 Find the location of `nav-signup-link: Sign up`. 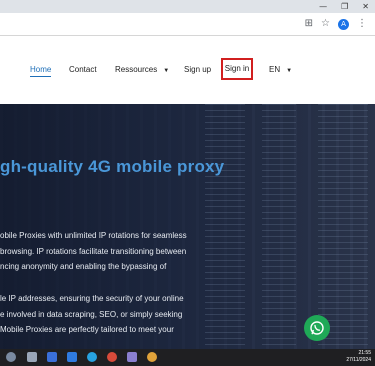

nav-signup-link: Sign up is located at coordinates (197, 70).